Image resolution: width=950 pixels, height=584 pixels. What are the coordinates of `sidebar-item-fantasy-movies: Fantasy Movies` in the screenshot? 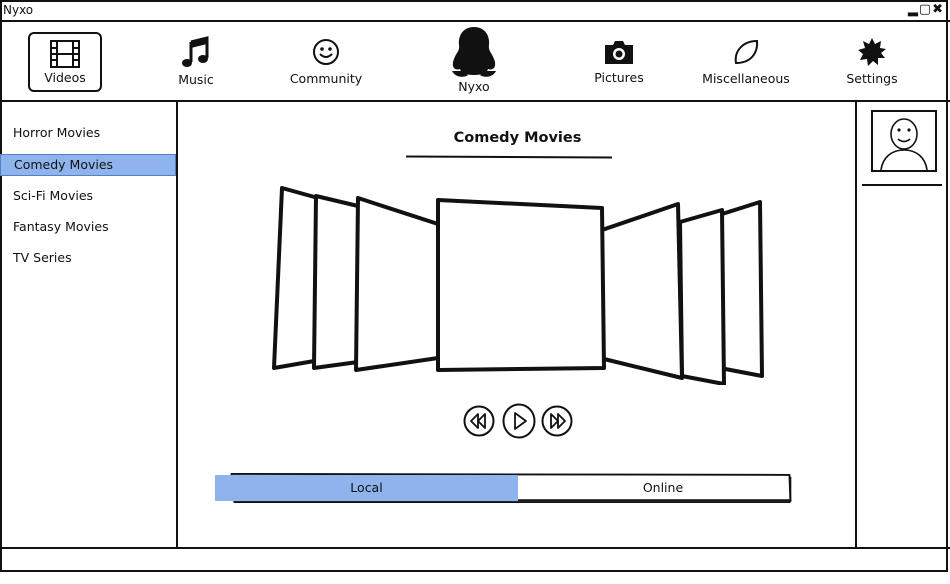 It's located at (88, 227).